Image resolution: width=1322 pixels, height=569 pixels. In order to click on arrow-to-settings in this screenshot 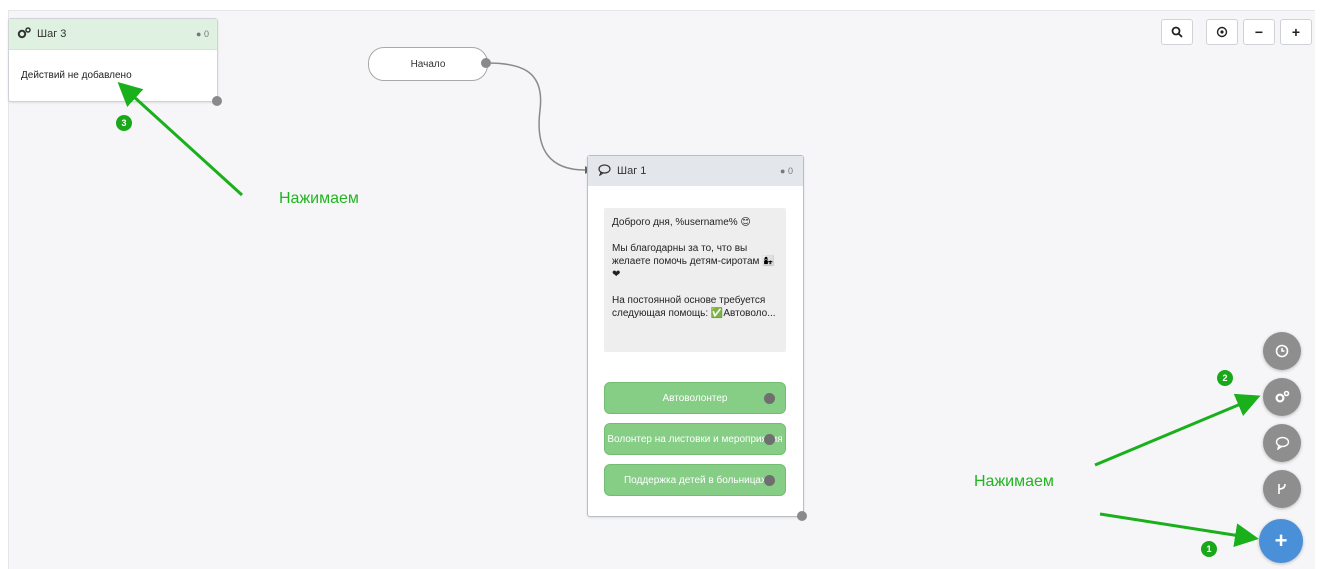, I will do `click(1177, 430)`.